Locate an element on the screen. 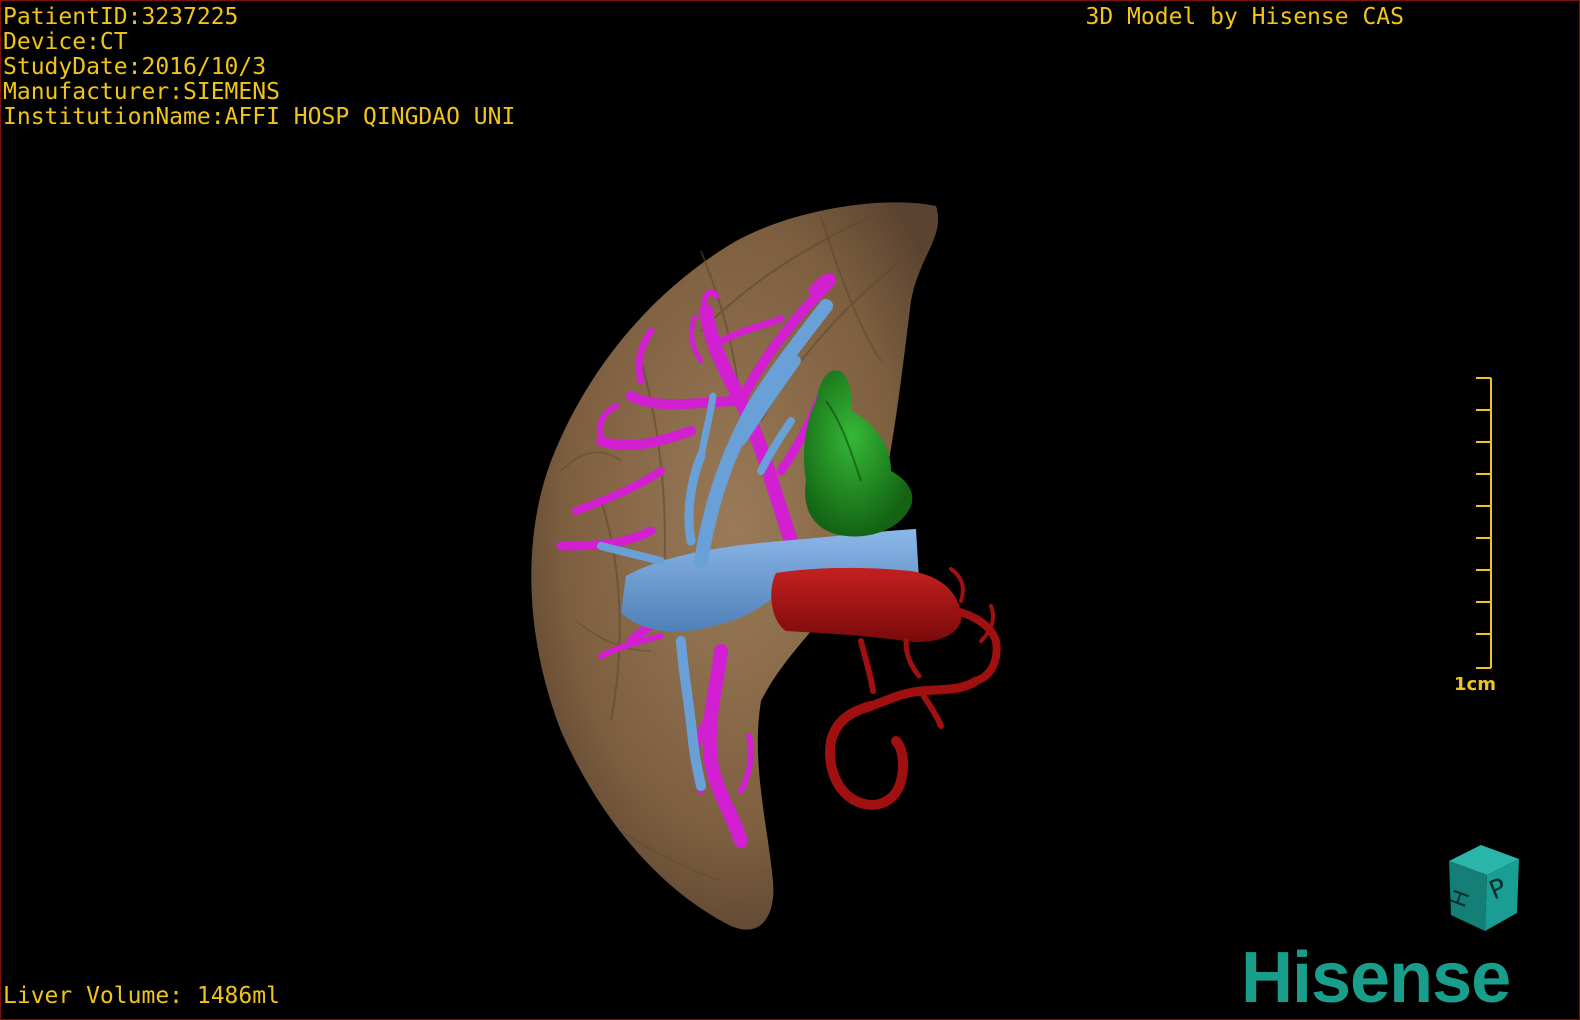  liver-volume: Liver Volume: 1486ml is located at coordinates (141, 996).